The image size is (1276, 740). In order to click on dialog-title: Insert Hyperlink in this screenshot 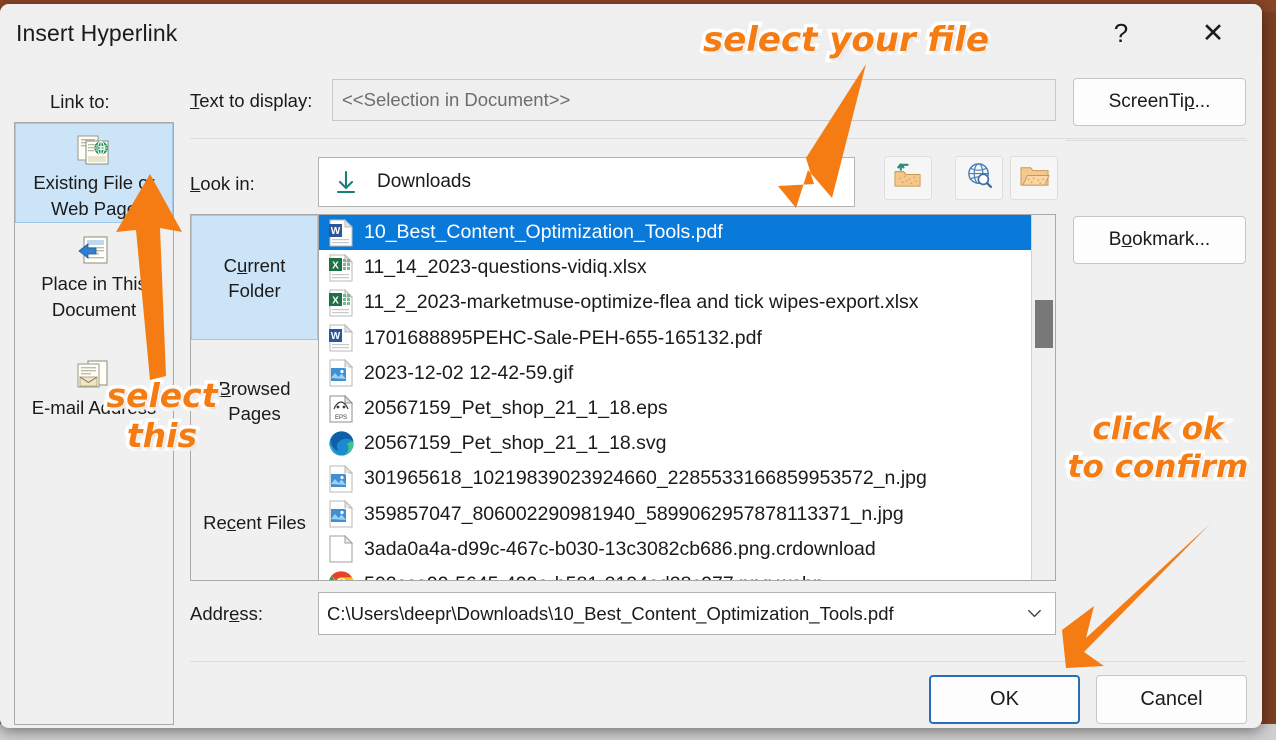, I will do `click(97, 33)`.